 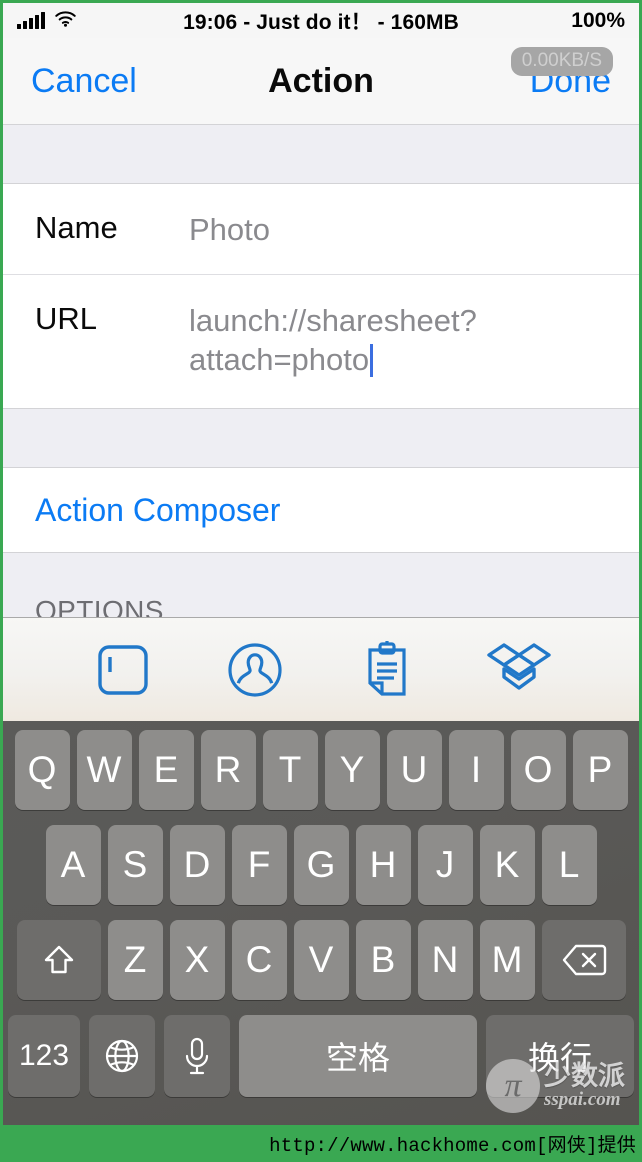 What do you see at coordinates (414, 770) in the screenshot?
I see `key-U: U` at bounding box center [414, 770].